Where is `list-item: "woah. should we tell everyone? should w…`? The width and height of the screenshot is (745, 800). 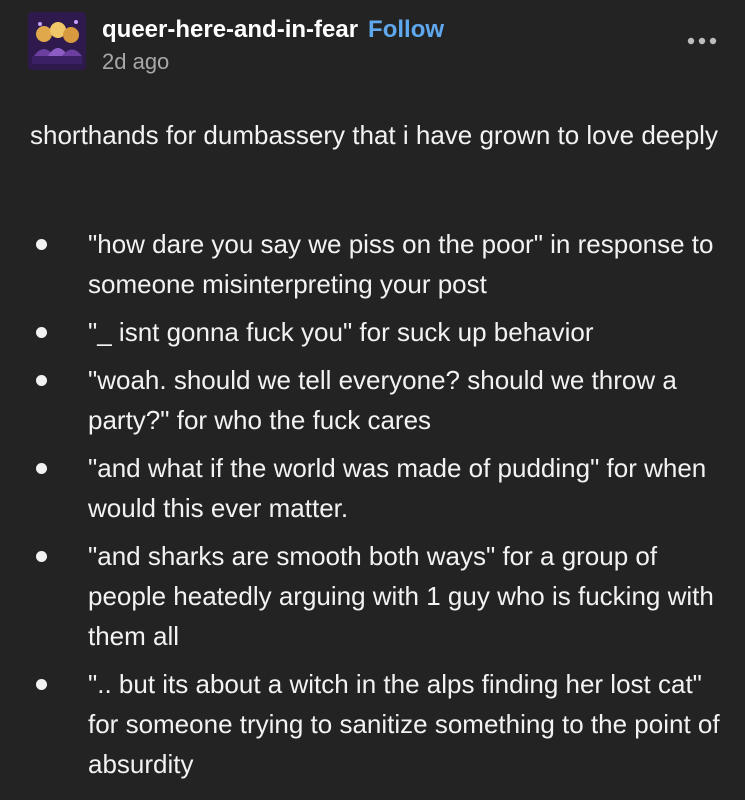
list-item: "woah. should we tell everyone? should w… is located at coordinates (380, 400).